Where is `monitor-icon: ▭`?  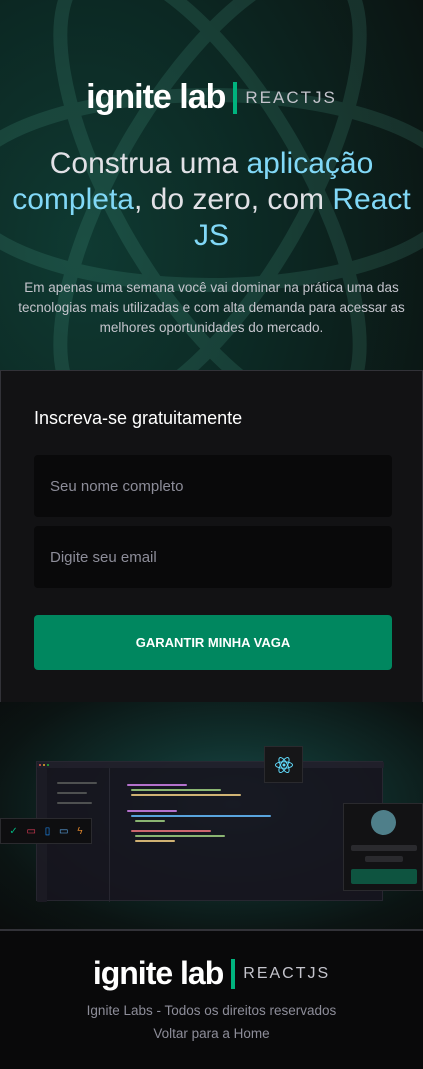 monitor-icon: ▭ is located at coordinates (64, 831).